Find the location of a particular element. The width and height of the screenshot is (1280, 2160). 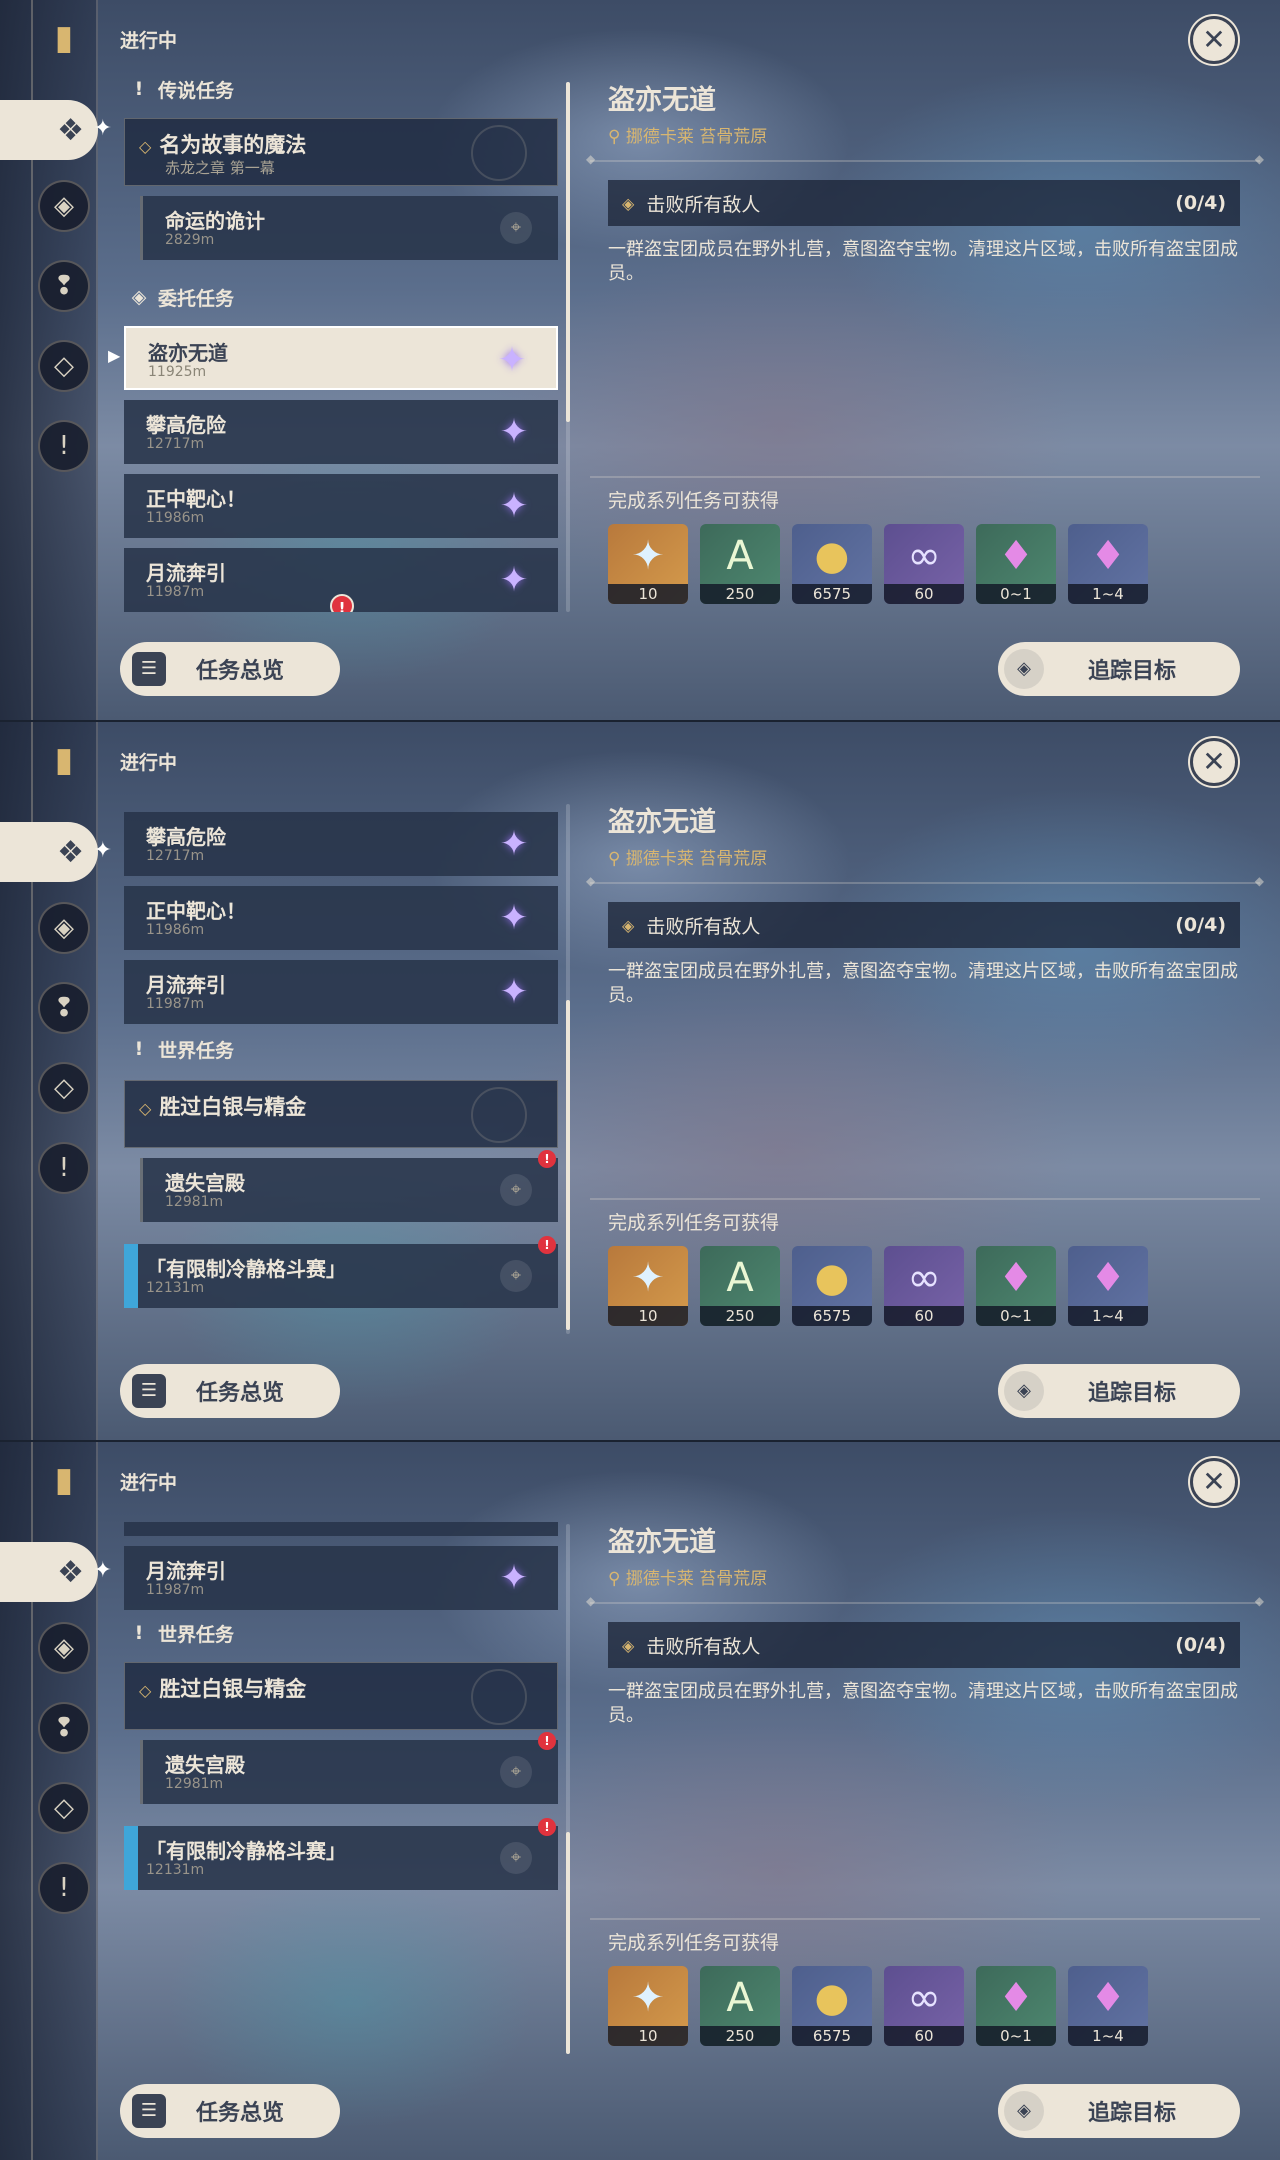

selection-arrow-icon: ▶ is located at coordinates (114, 355).